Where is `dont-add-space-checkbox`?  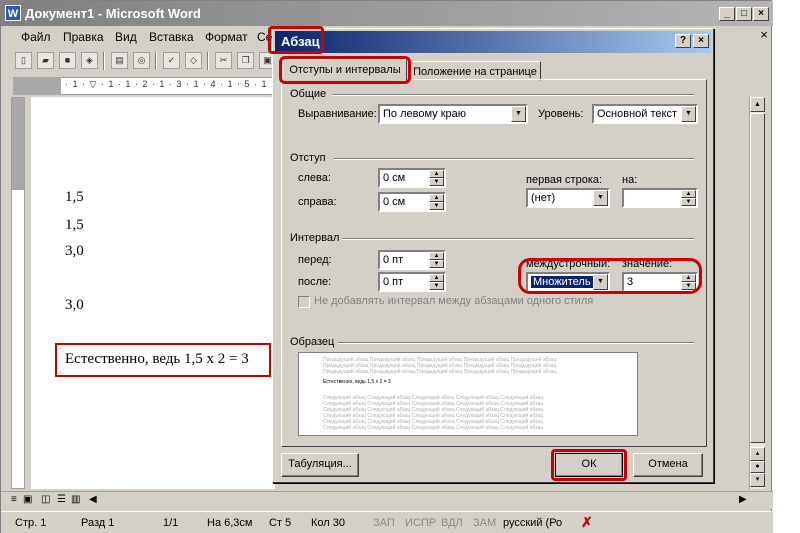
dont-add-space-checkbox is located at coordinates (304, 302).